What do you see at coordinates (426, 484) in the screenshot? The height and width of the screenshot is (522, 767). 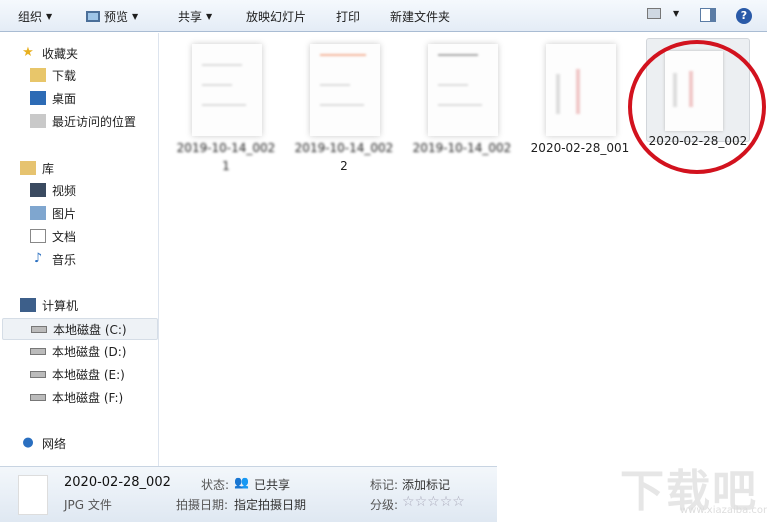 I see `tags-field: 添加标记` at bounding box center [426, 484].